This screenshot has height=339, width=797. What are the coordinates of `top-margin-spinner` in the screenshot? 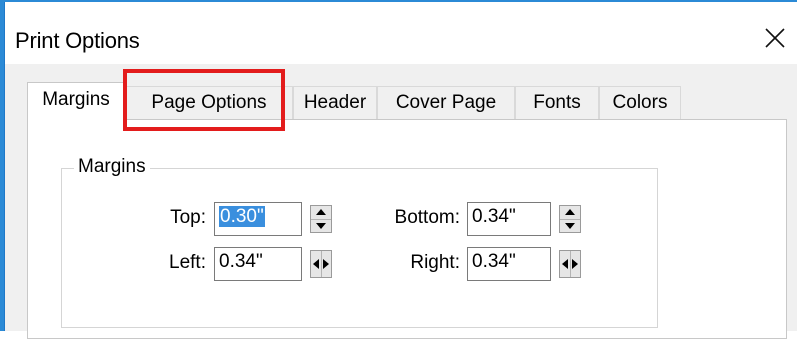 It's located at (321, 219).